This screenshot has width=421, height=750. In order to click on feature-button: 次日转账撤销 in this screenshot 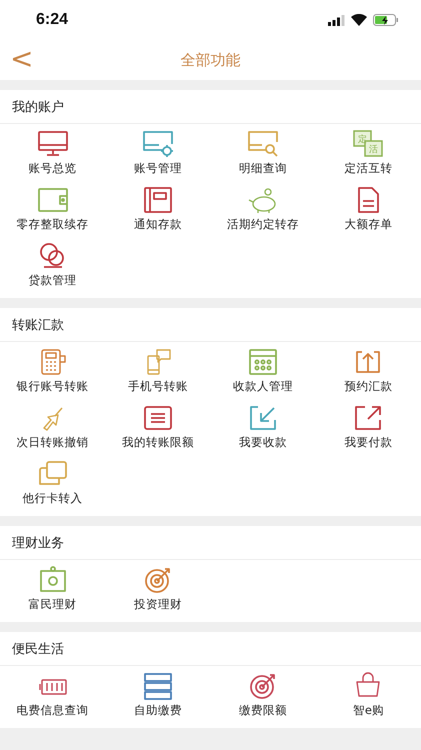, I will do `click(53, 426)`.